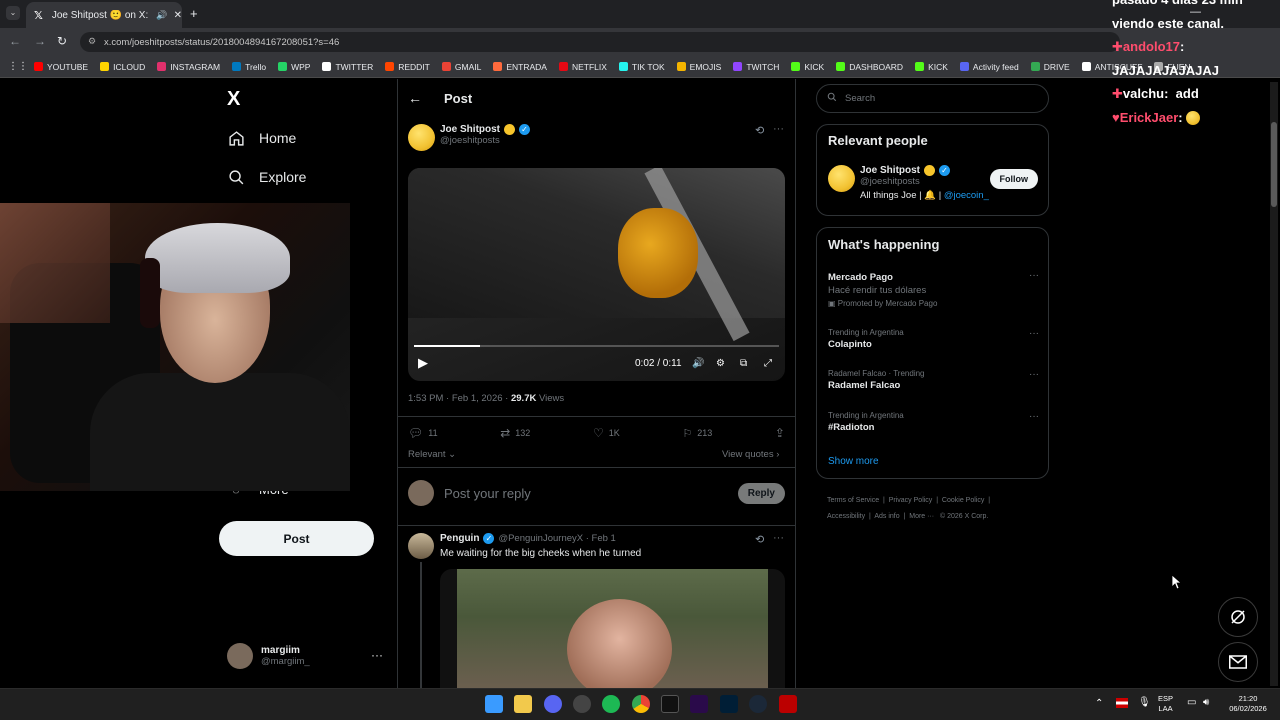  I want to click on sort-relevant: Relevant ⌄, so click(432, 454).